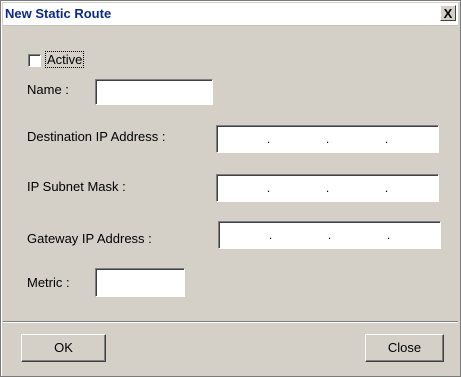 The image size is (461, 377). Describe the element at coordinates (230, 322) in the screenshot. I see `footer-separator` at that location.